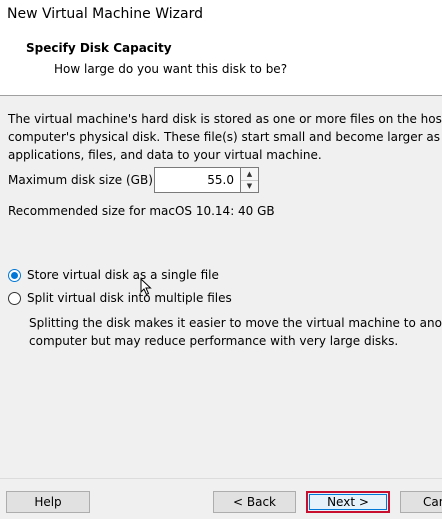  I want to click on spinner-down-icon: ▼, so click(249, 186).